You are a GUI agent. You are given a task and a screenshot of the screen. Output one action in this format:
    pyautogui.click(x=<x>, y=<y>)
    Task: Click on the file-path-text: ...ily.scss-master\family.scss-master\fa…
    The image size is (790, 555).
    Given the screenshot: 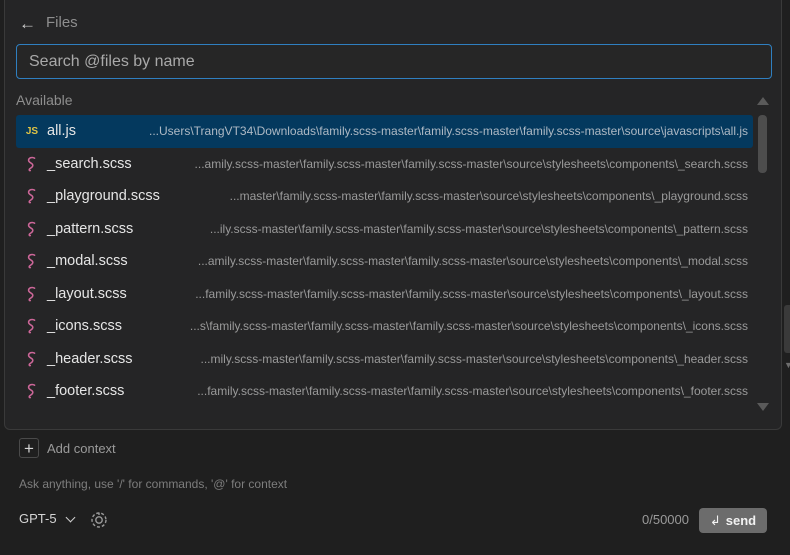 What is the action you would take?
    pyautogui.click(x=478, y=228)
    